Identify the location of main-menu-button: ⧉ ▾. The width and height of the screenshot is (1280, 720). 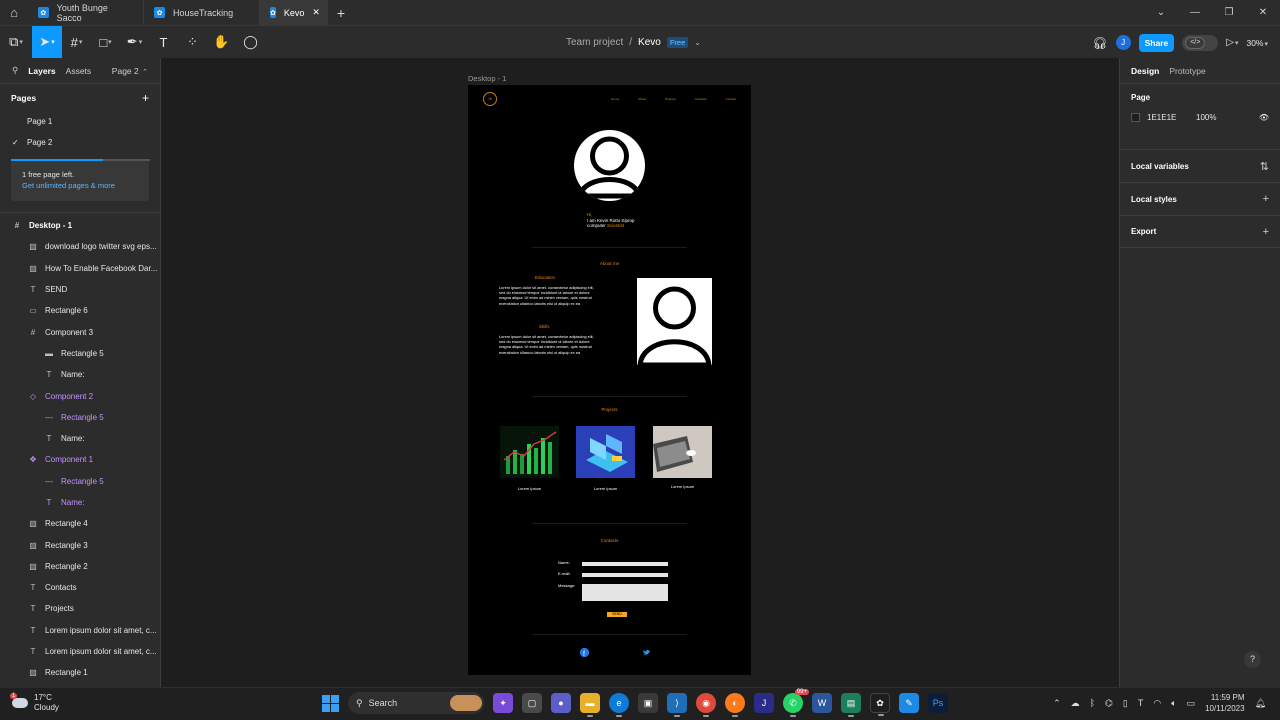
(16, 42).